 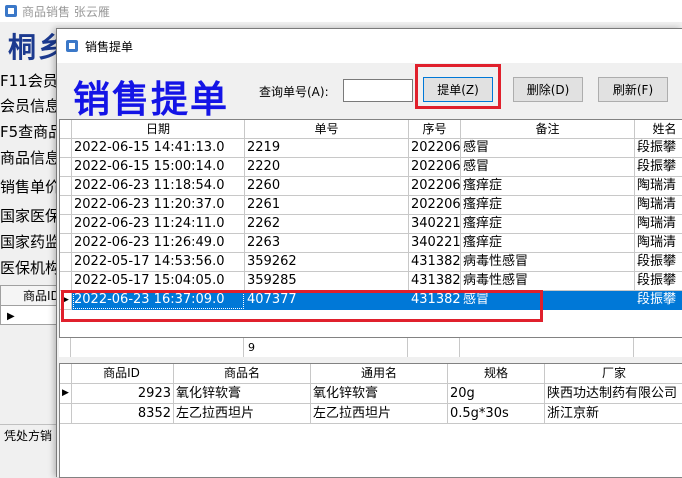 I want to click on order-date-cell: 2022-05-17 14:53:56.0, so click(x=158, y=262).